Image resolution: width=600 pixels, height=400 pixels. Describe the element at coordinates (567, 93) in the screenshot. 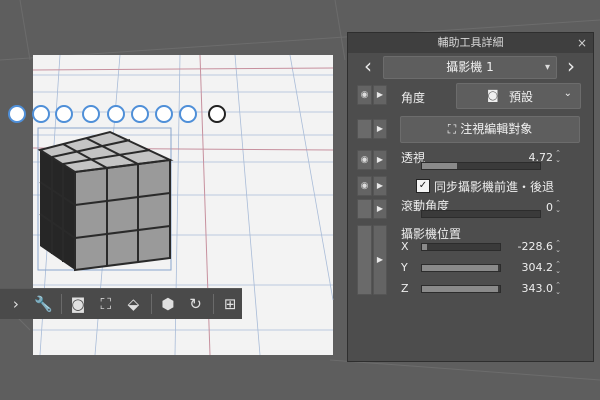

I see `chevron-down-icon: ⌄` at that location.